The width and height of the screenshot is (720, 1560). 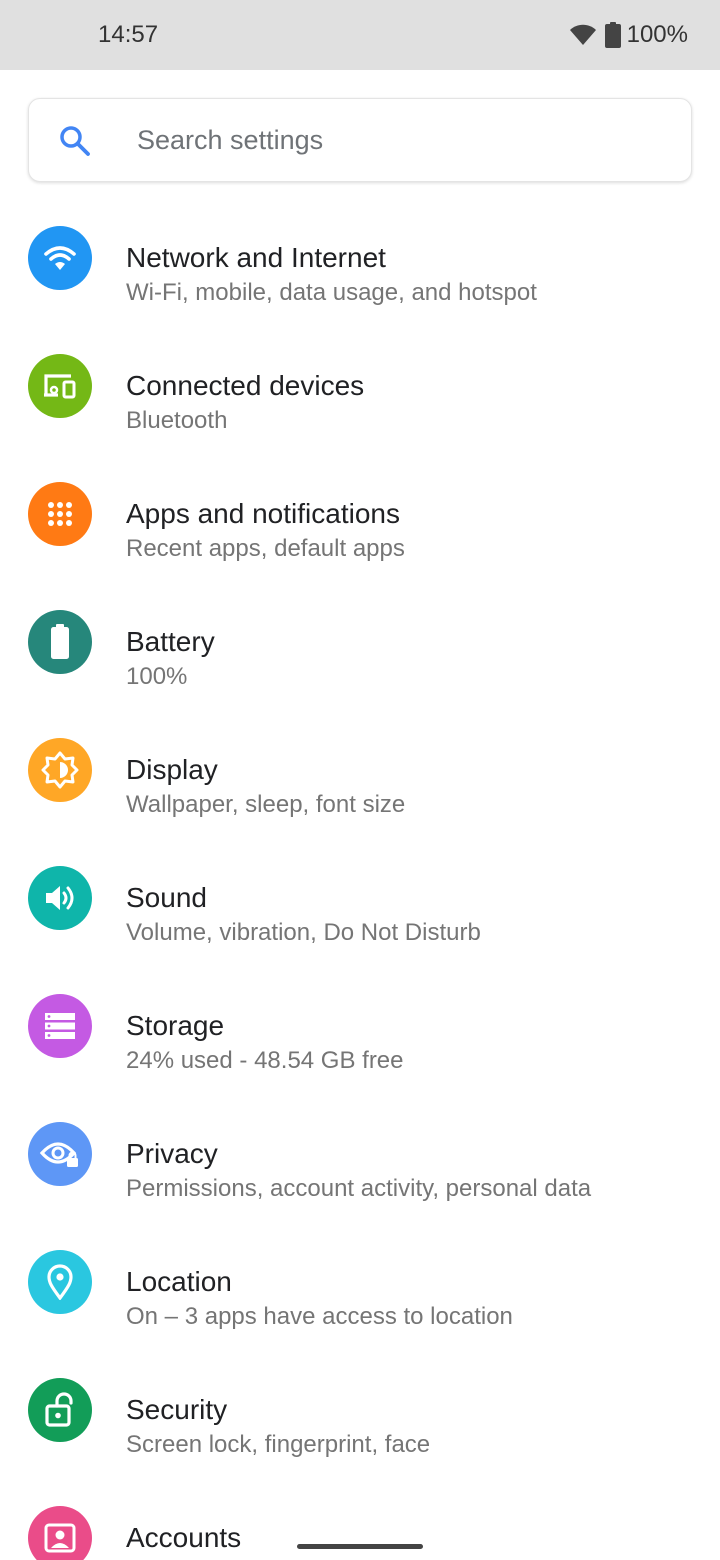 What do you see at coordinates (60, 1154) in the screenshot?
I see `privacy-eye-icon` at bounding box center [60, 1154].